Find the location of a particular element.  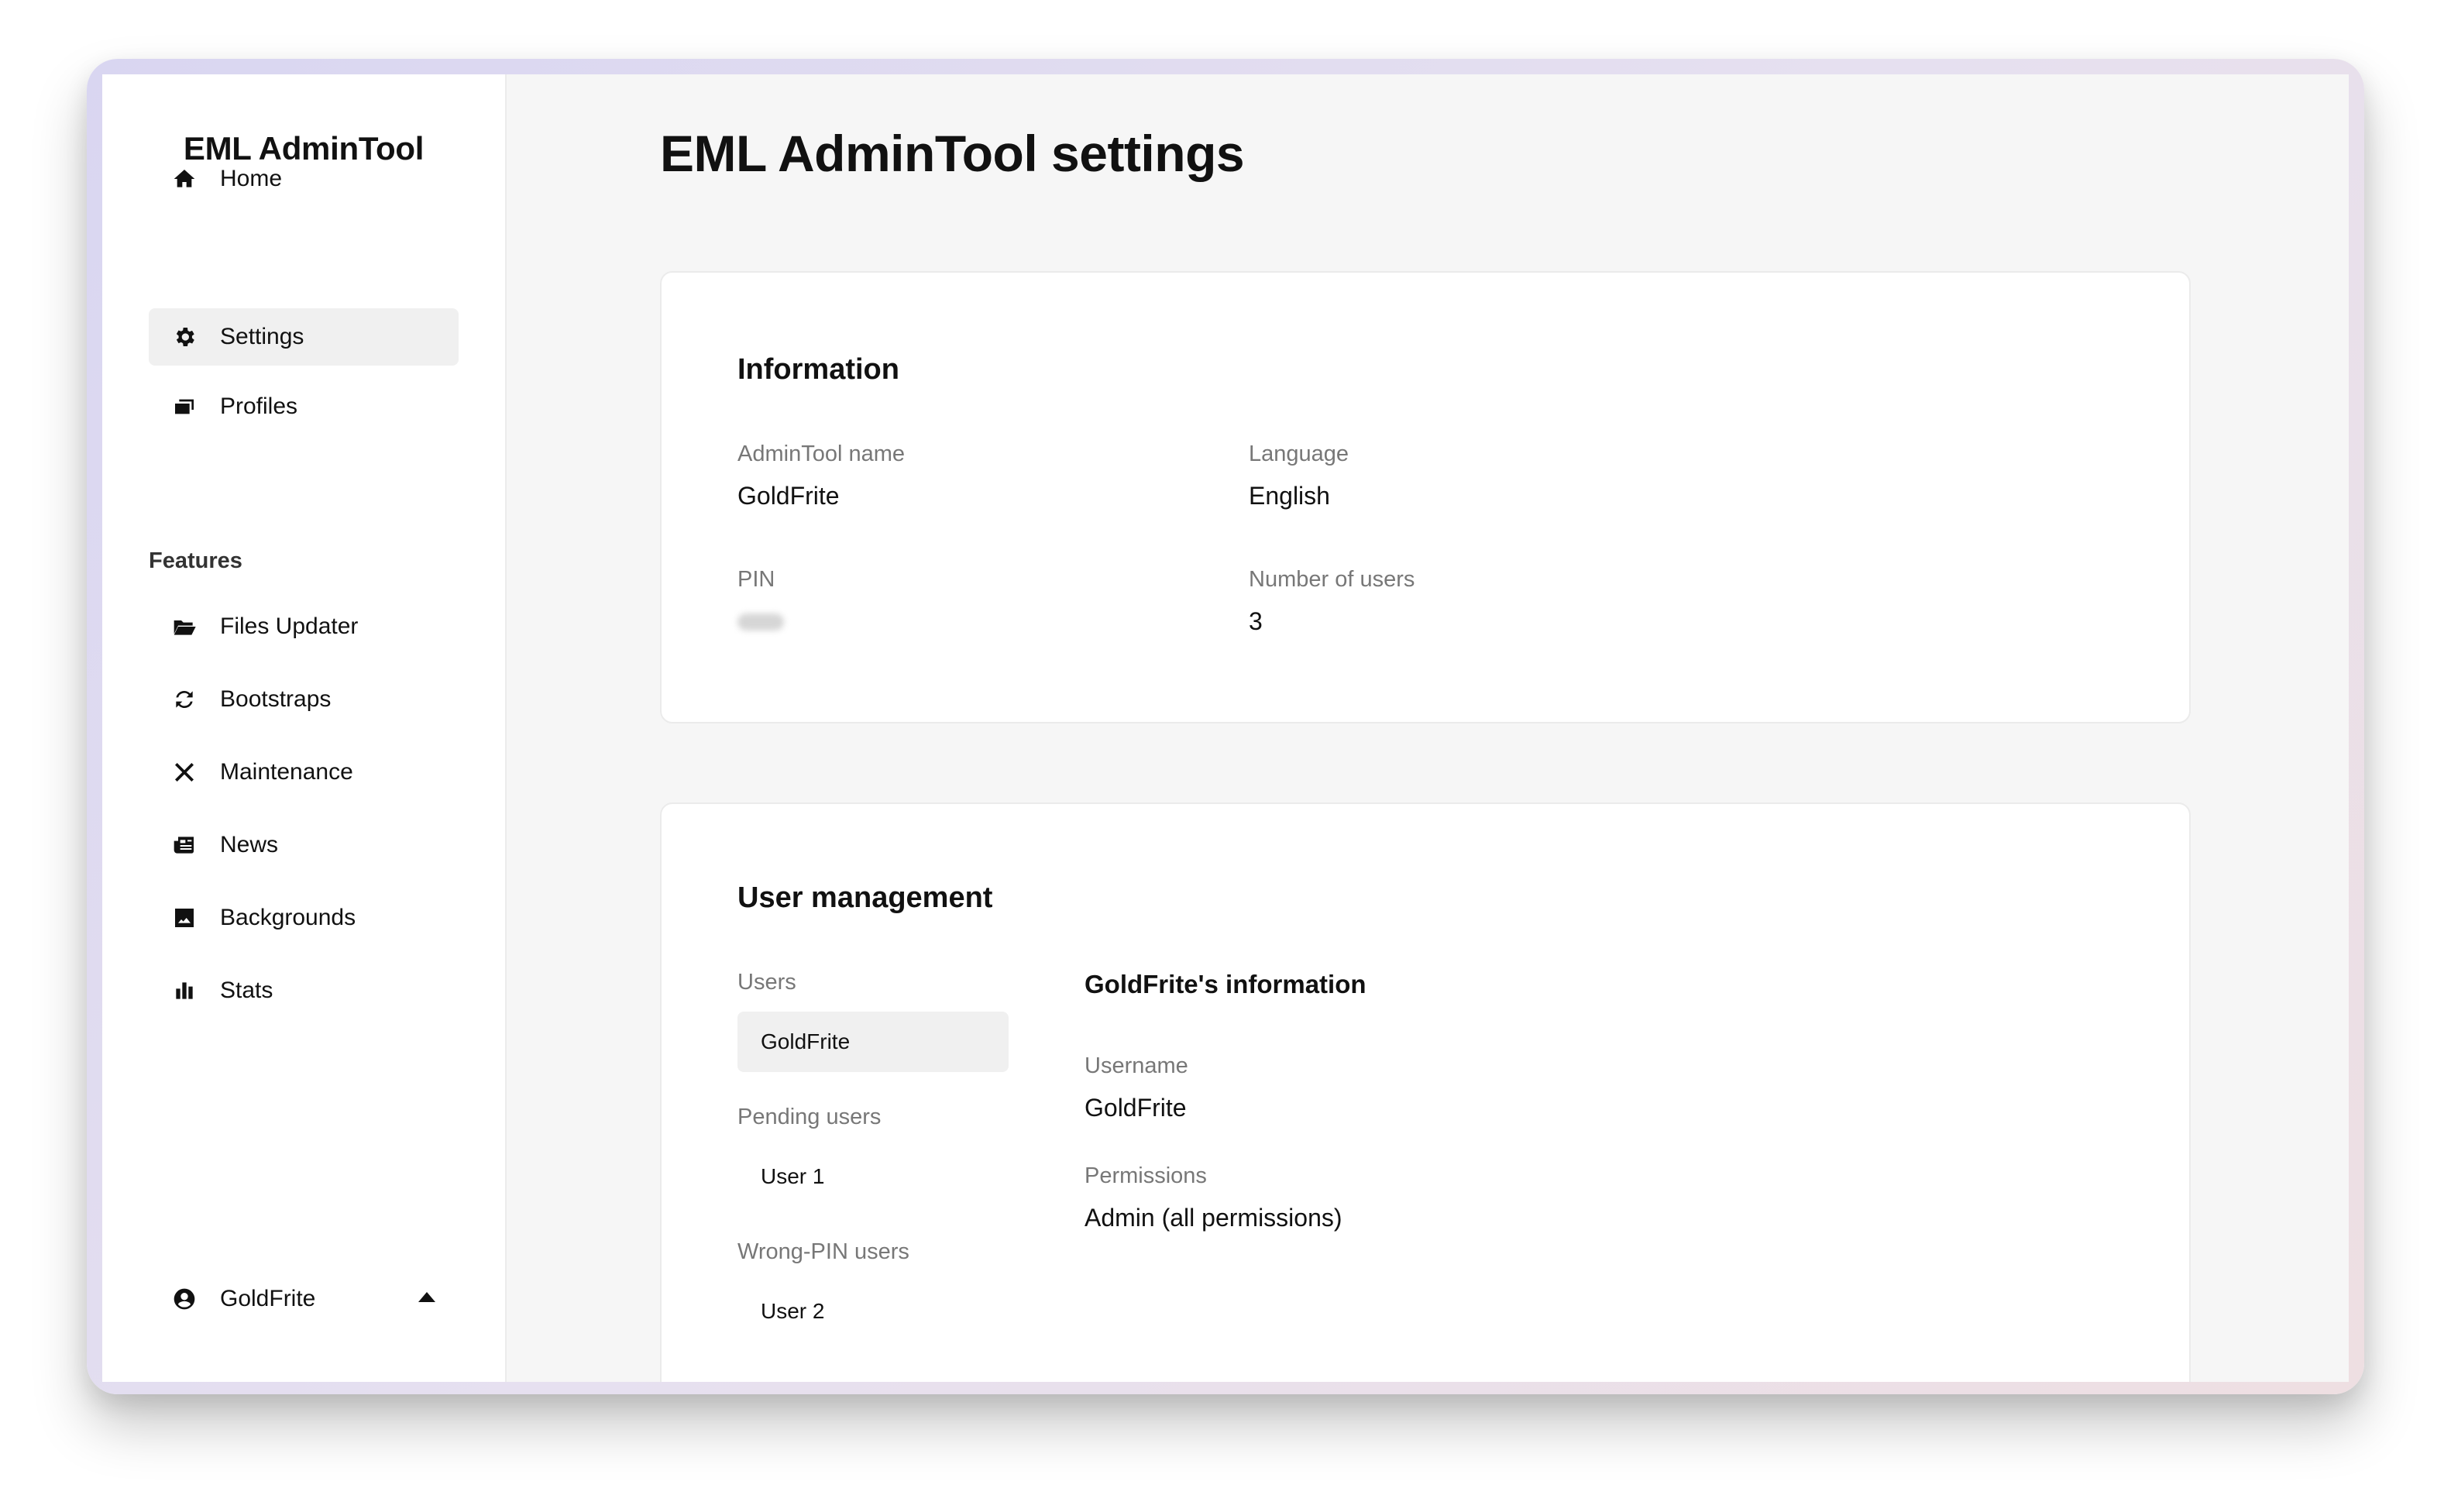

pin-value-hidden is located at coordinates (760, 622).